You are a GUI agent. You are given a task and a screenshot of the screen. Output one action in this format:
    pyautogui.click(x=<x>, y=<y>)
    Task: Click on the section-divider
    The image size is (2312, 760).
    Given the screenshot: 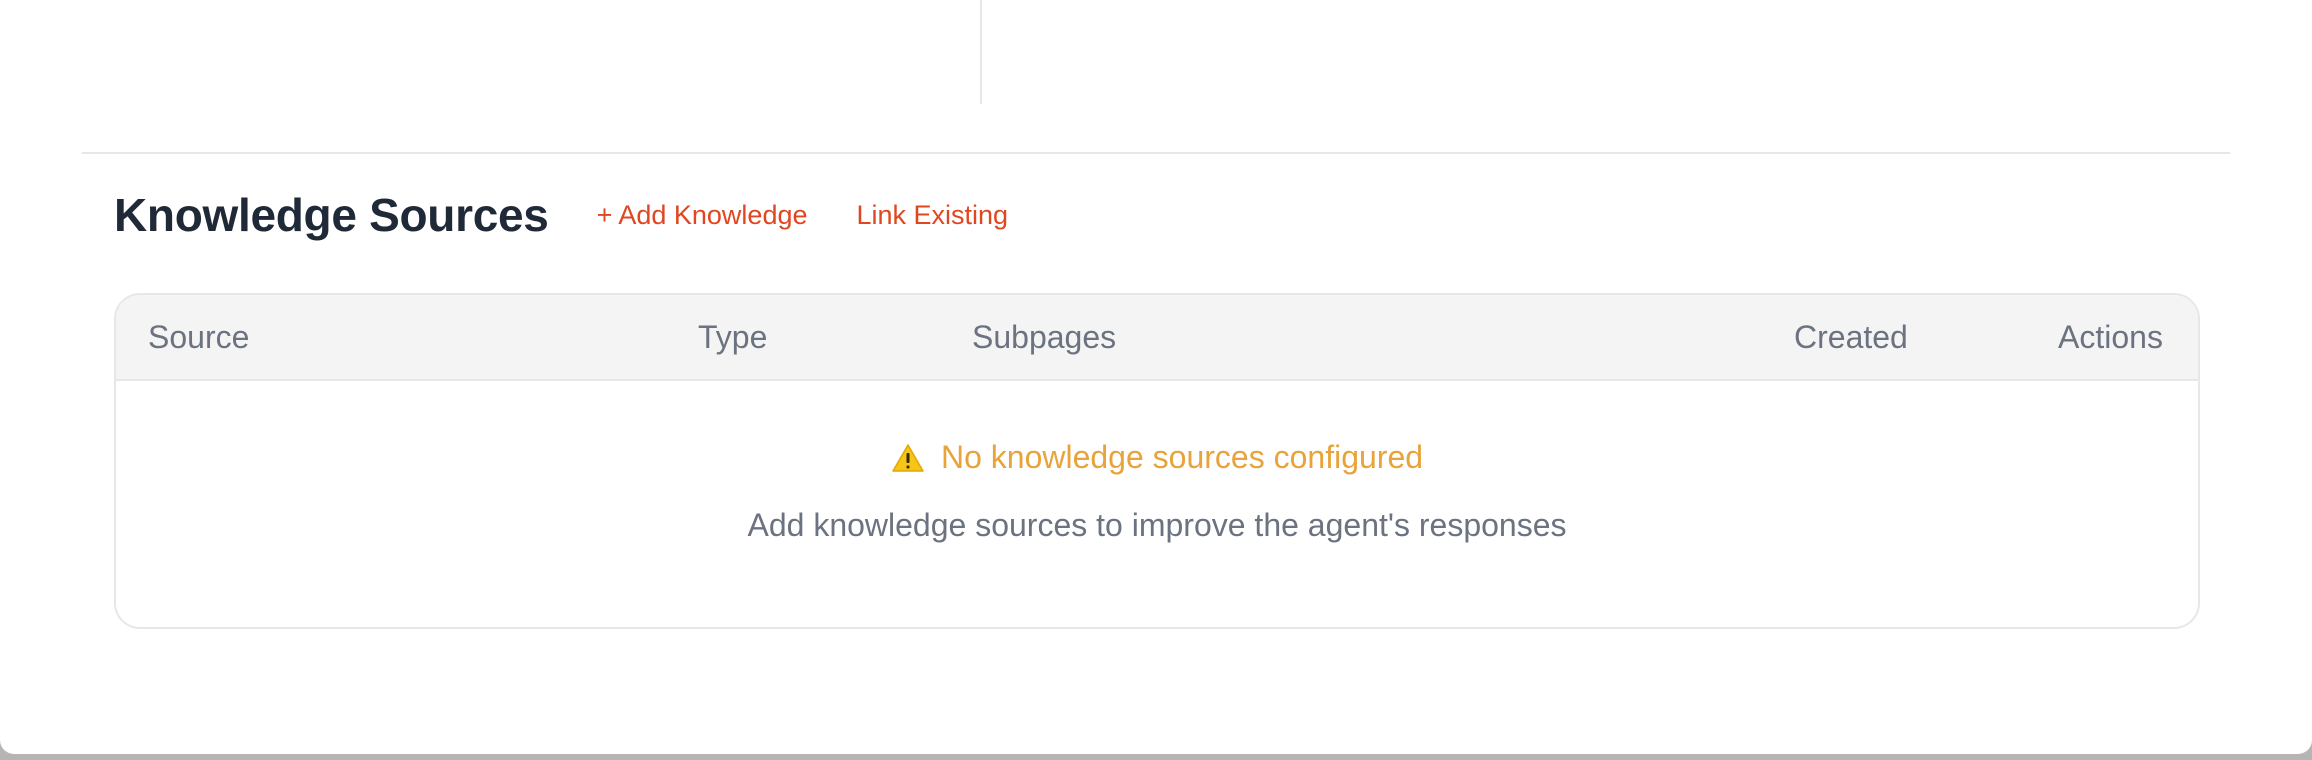 What is the action you would take?
    pyautogui.click(x=1156, y=153)
    